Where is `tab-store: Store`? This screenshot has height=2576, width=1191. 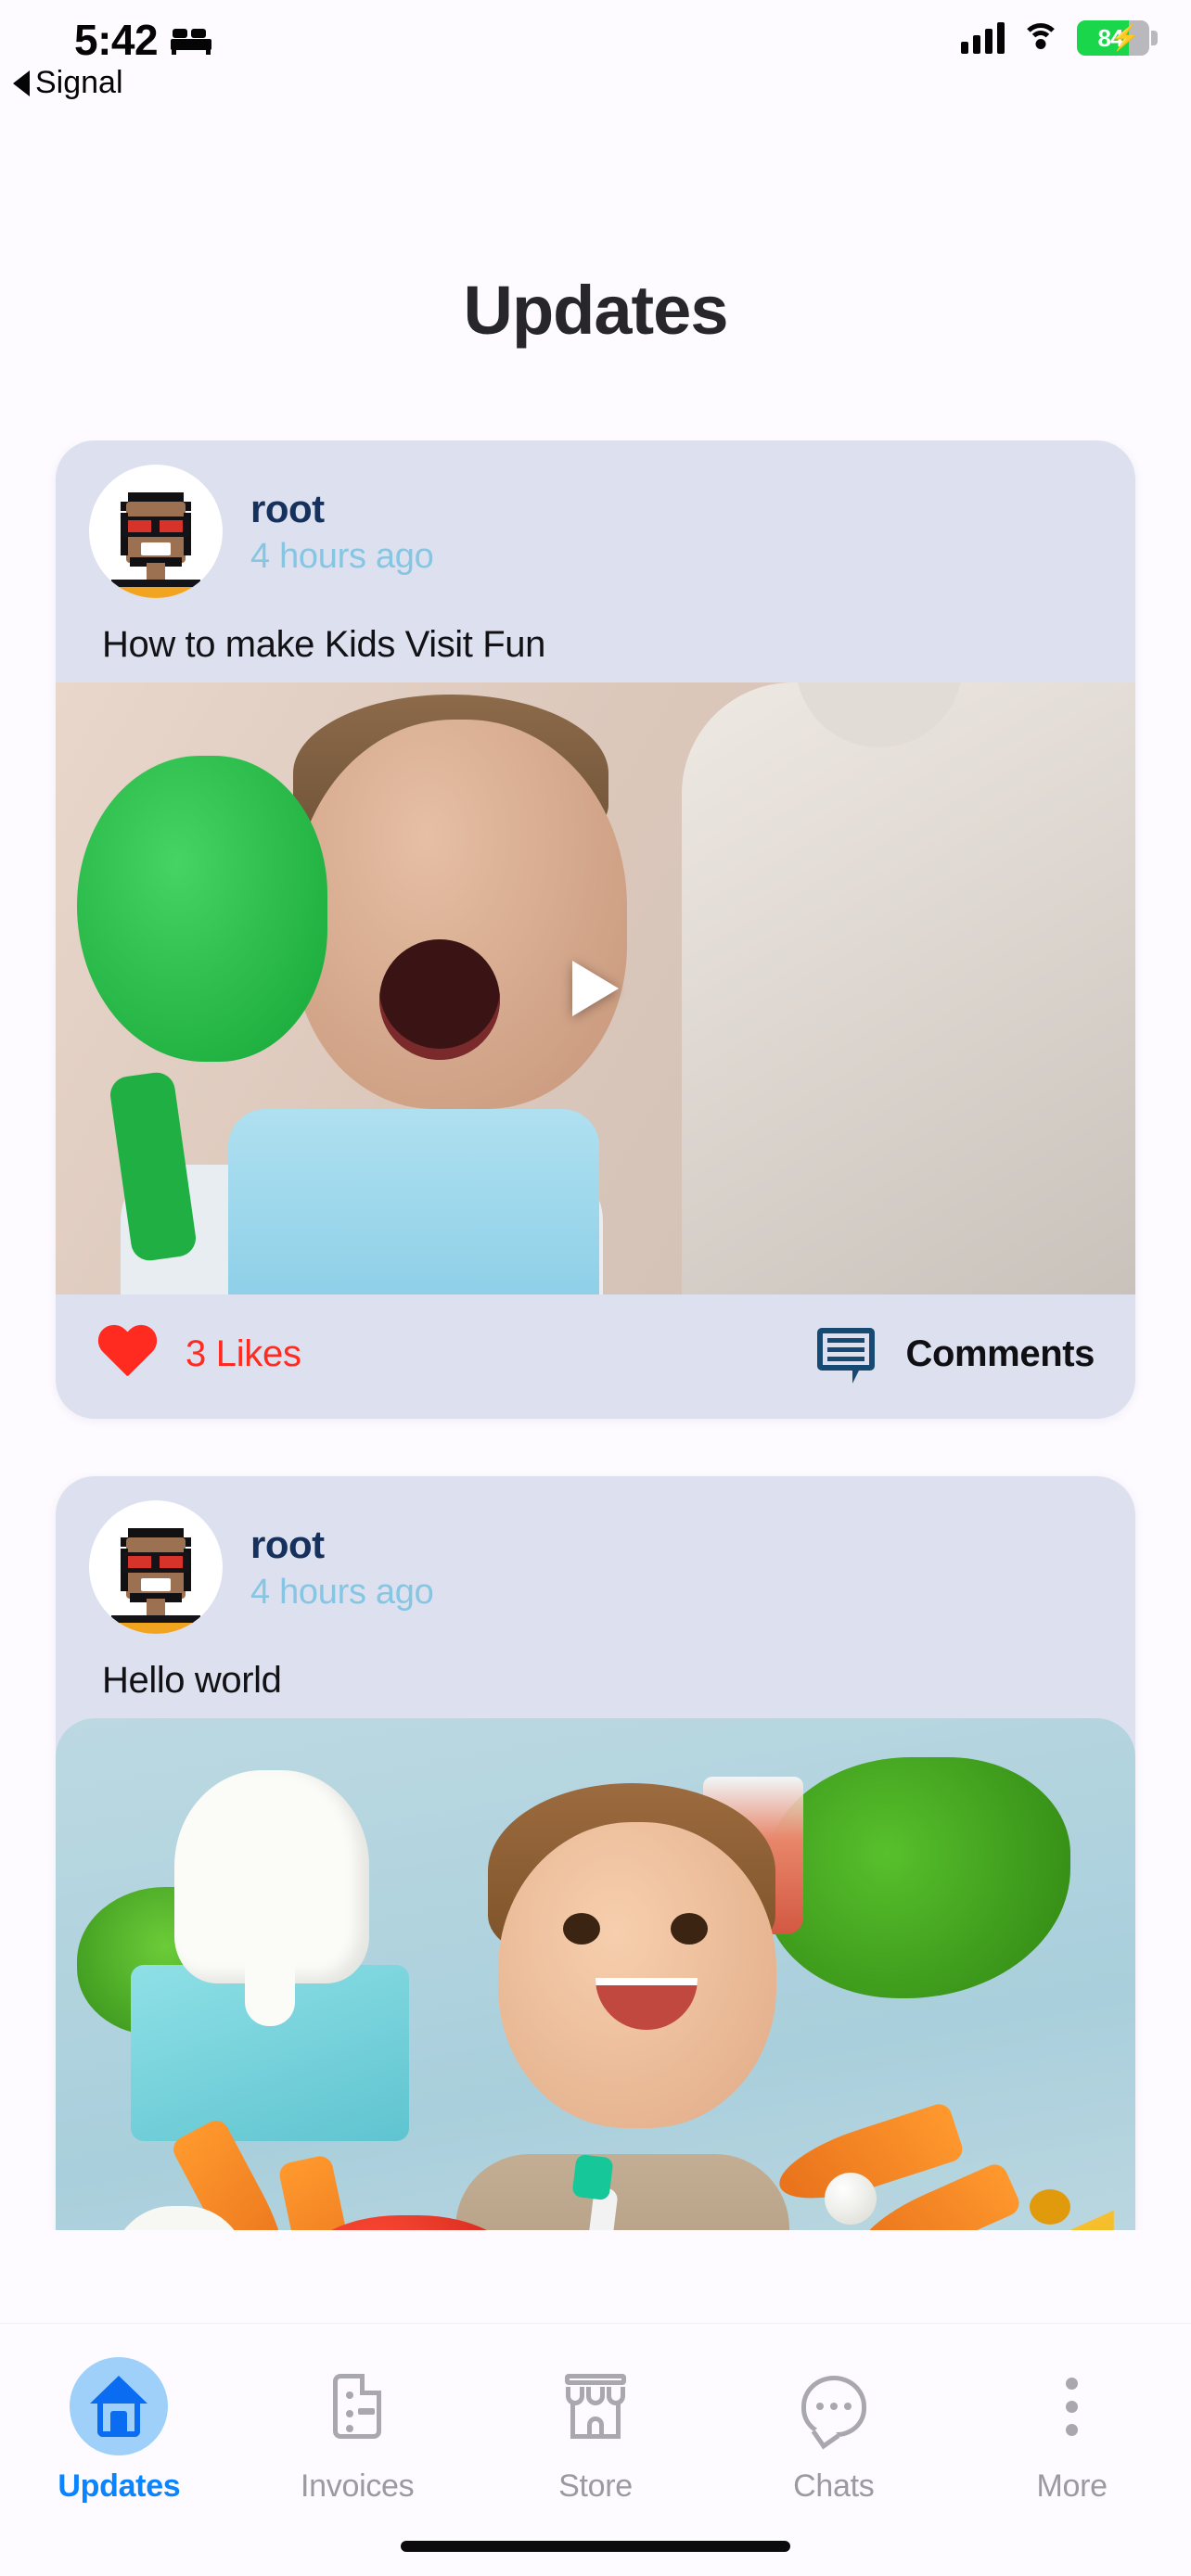
tab-store: Store is located at coordinates (596, 2431).